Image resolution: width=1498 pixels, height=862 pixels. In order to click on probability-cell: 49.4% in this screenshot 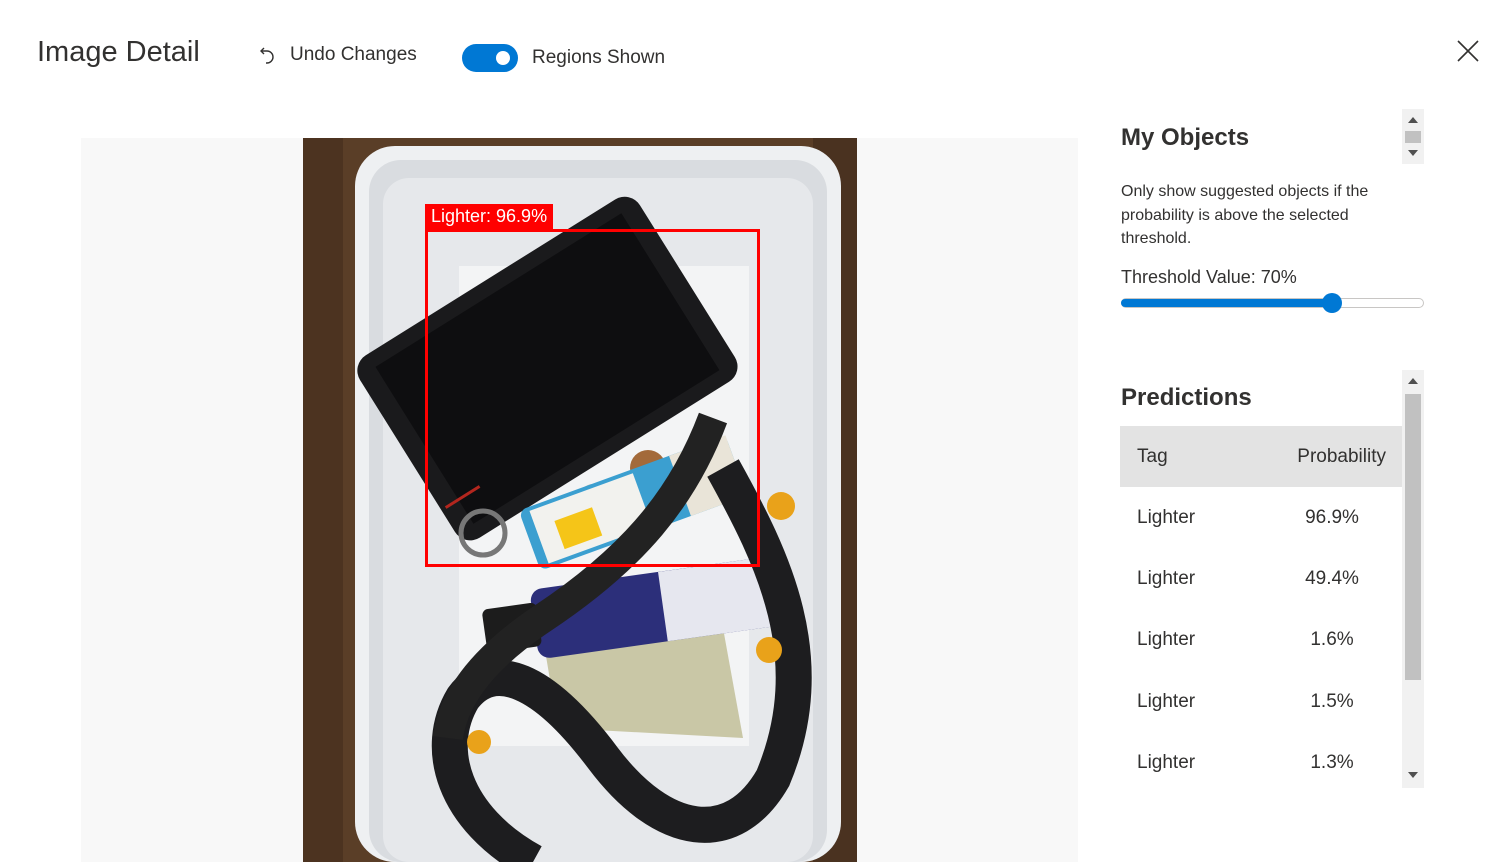, I will do `click(1332, 578)`.